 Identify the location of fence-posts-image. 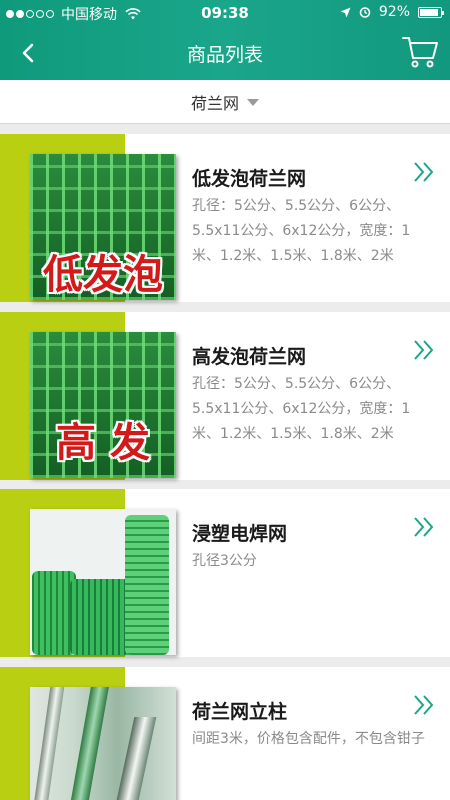
(103, 743).